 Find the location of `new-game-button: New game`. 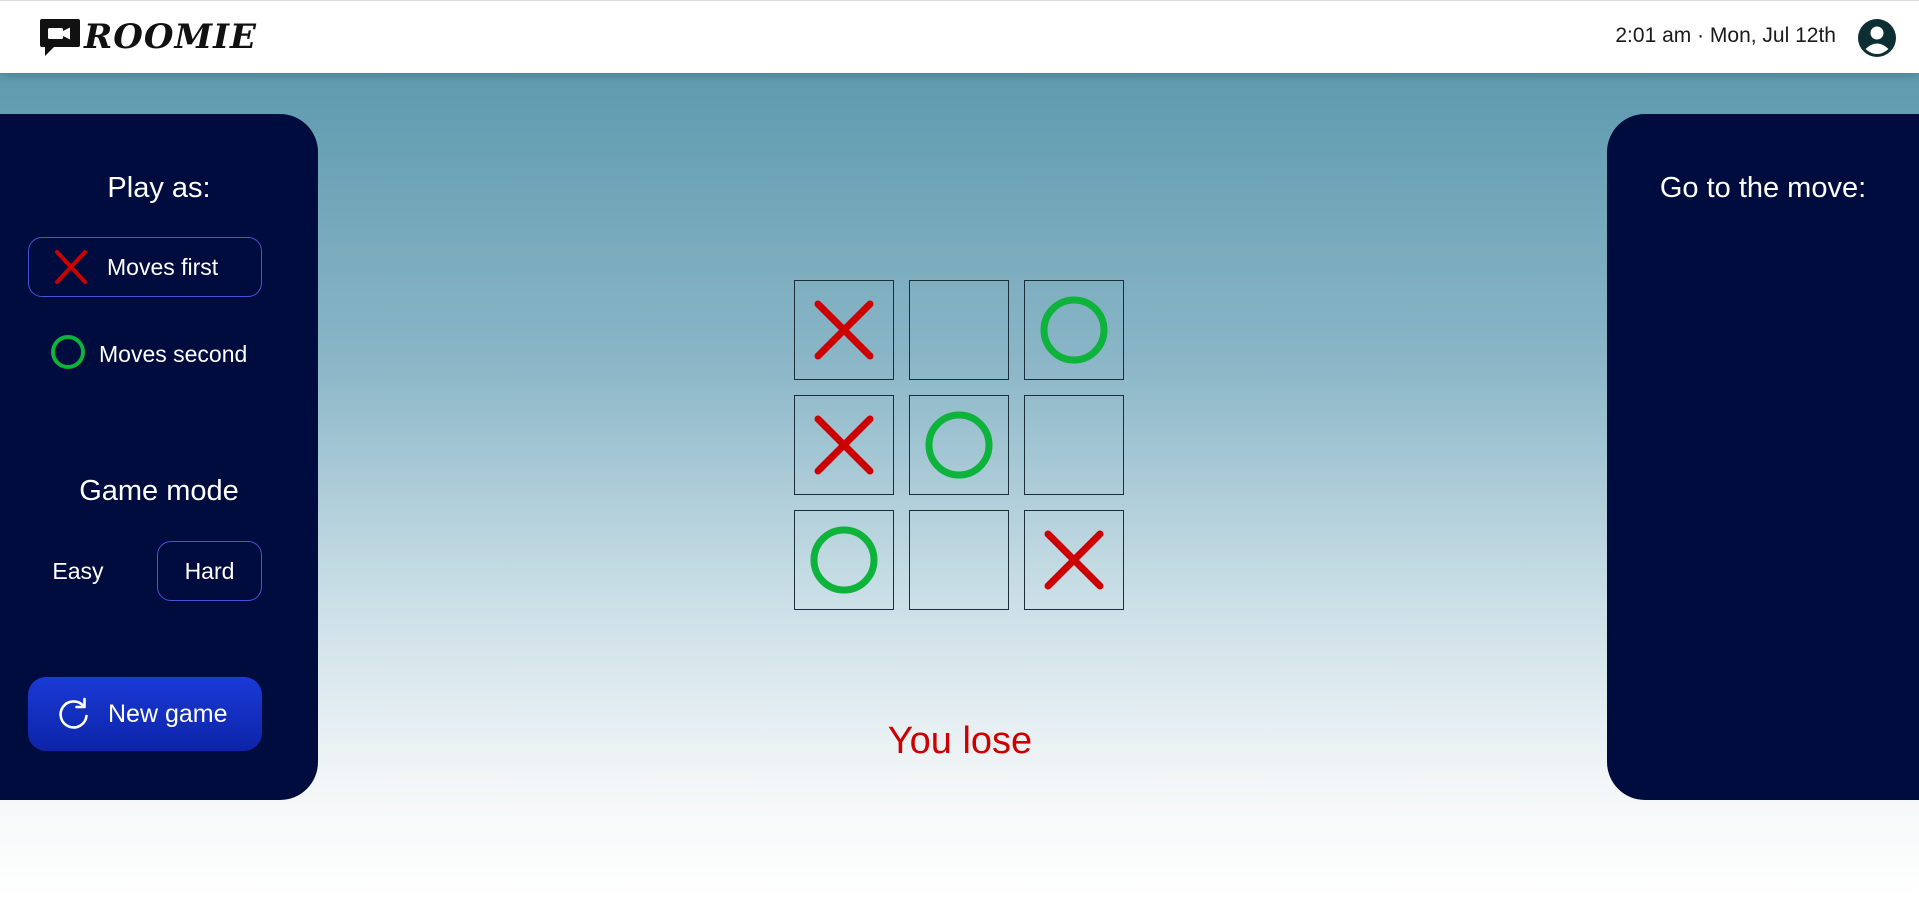

new-game-button: New game is located at coordinates (145, 714).